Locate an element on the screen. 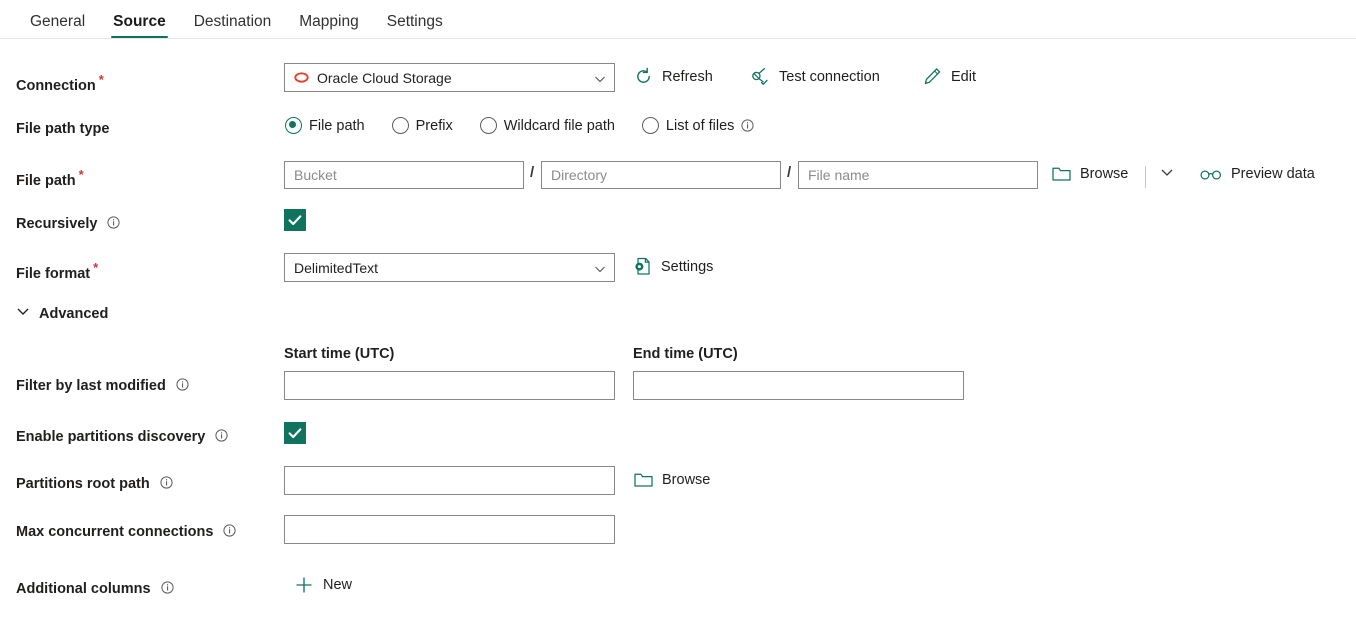 The image size is (1356, 620). radio-label-prefix: Prefix is located at coordinates (434, 125).